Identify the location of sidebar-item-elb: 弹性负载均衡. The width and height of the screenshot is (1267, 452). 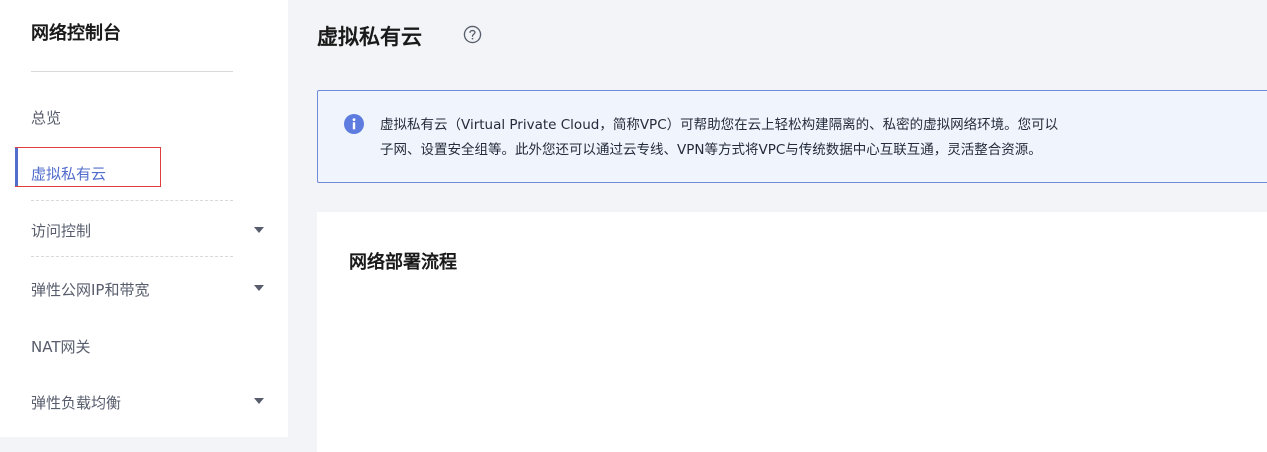
(76, 402).